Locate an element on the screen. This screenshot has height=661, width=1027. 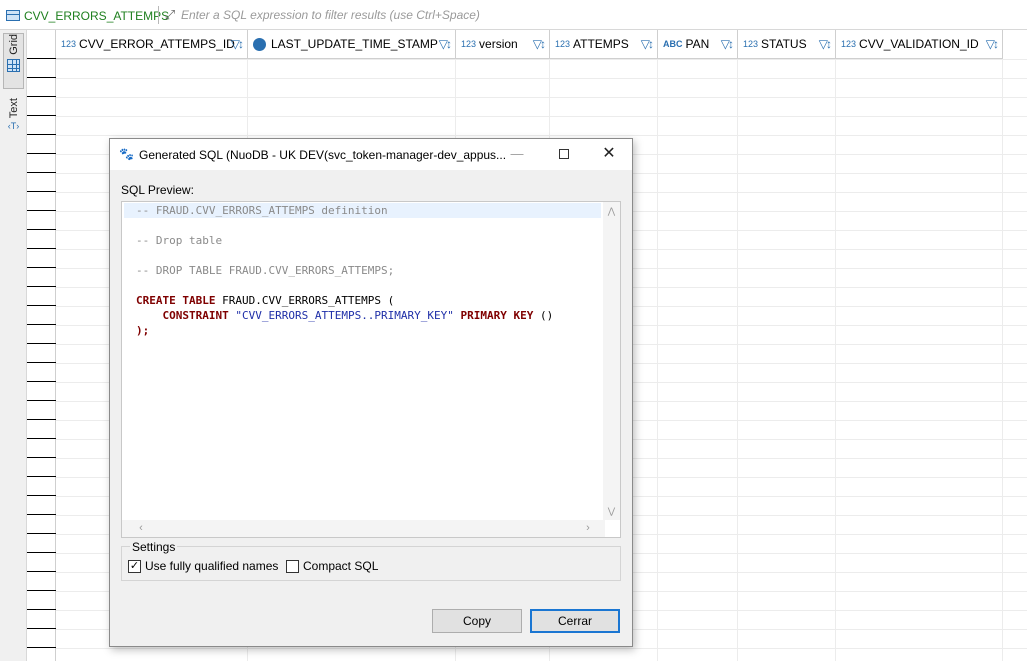
column-header: 123 ATTEMPS ▽↕ is located at coordinates (604, 44).